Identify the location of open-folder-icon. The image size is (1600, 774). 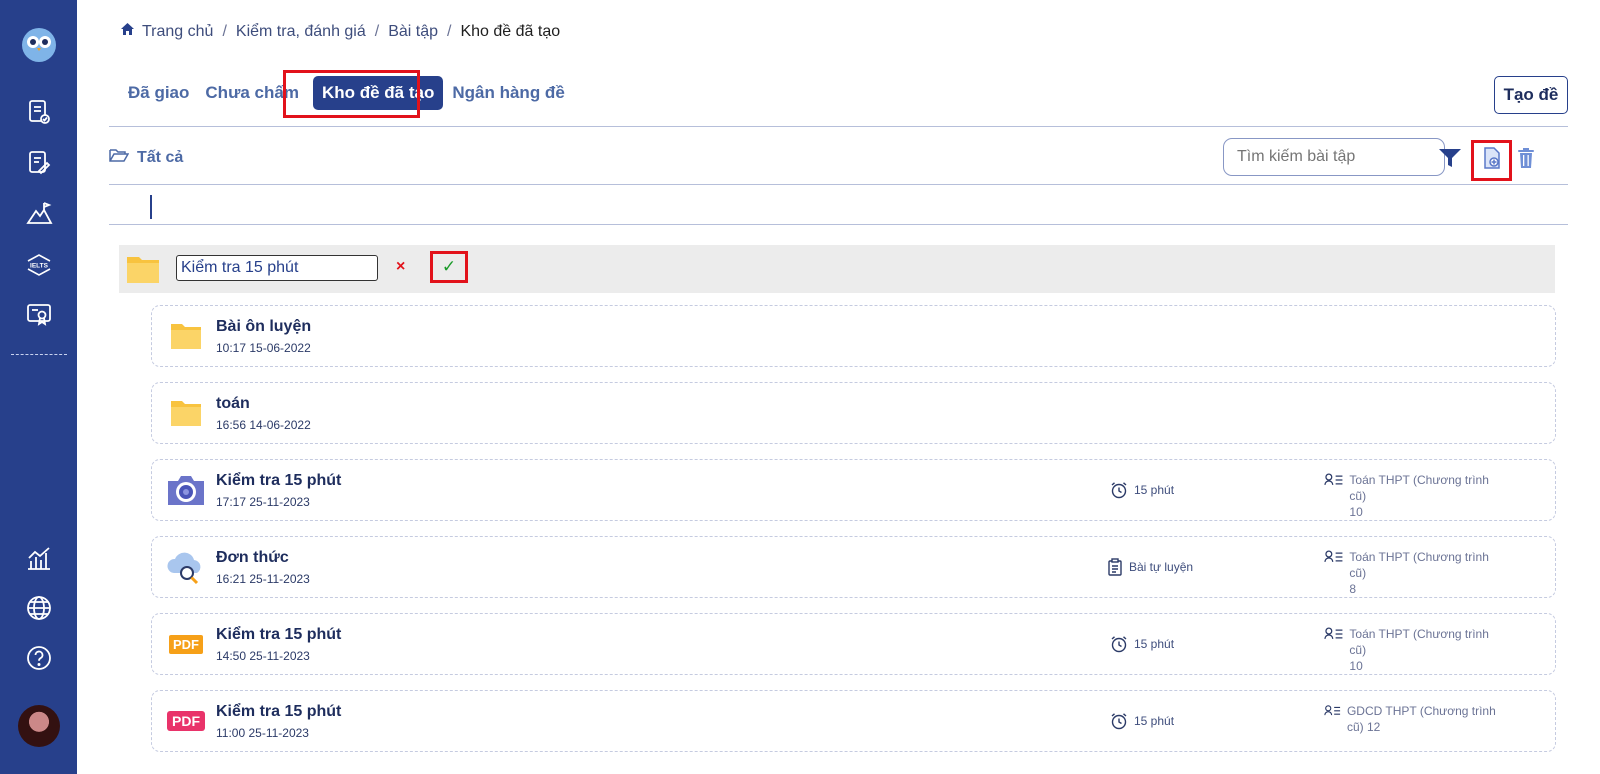
(119, 157).